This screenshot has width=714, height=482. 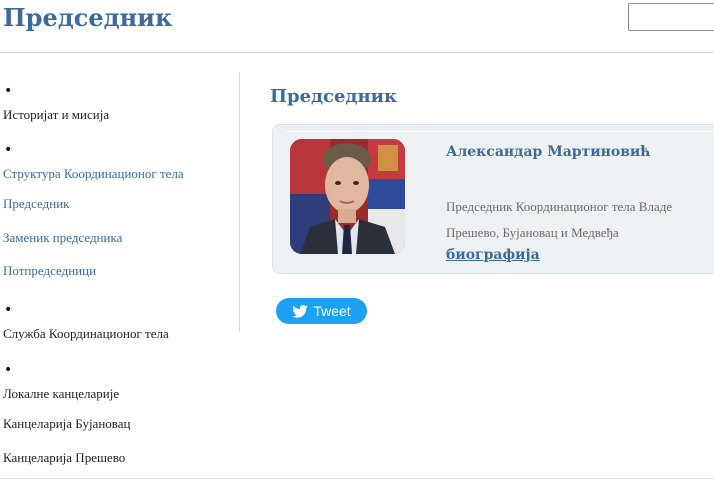 I want to click on biography-link: биографија, so click(x=493, y=255).